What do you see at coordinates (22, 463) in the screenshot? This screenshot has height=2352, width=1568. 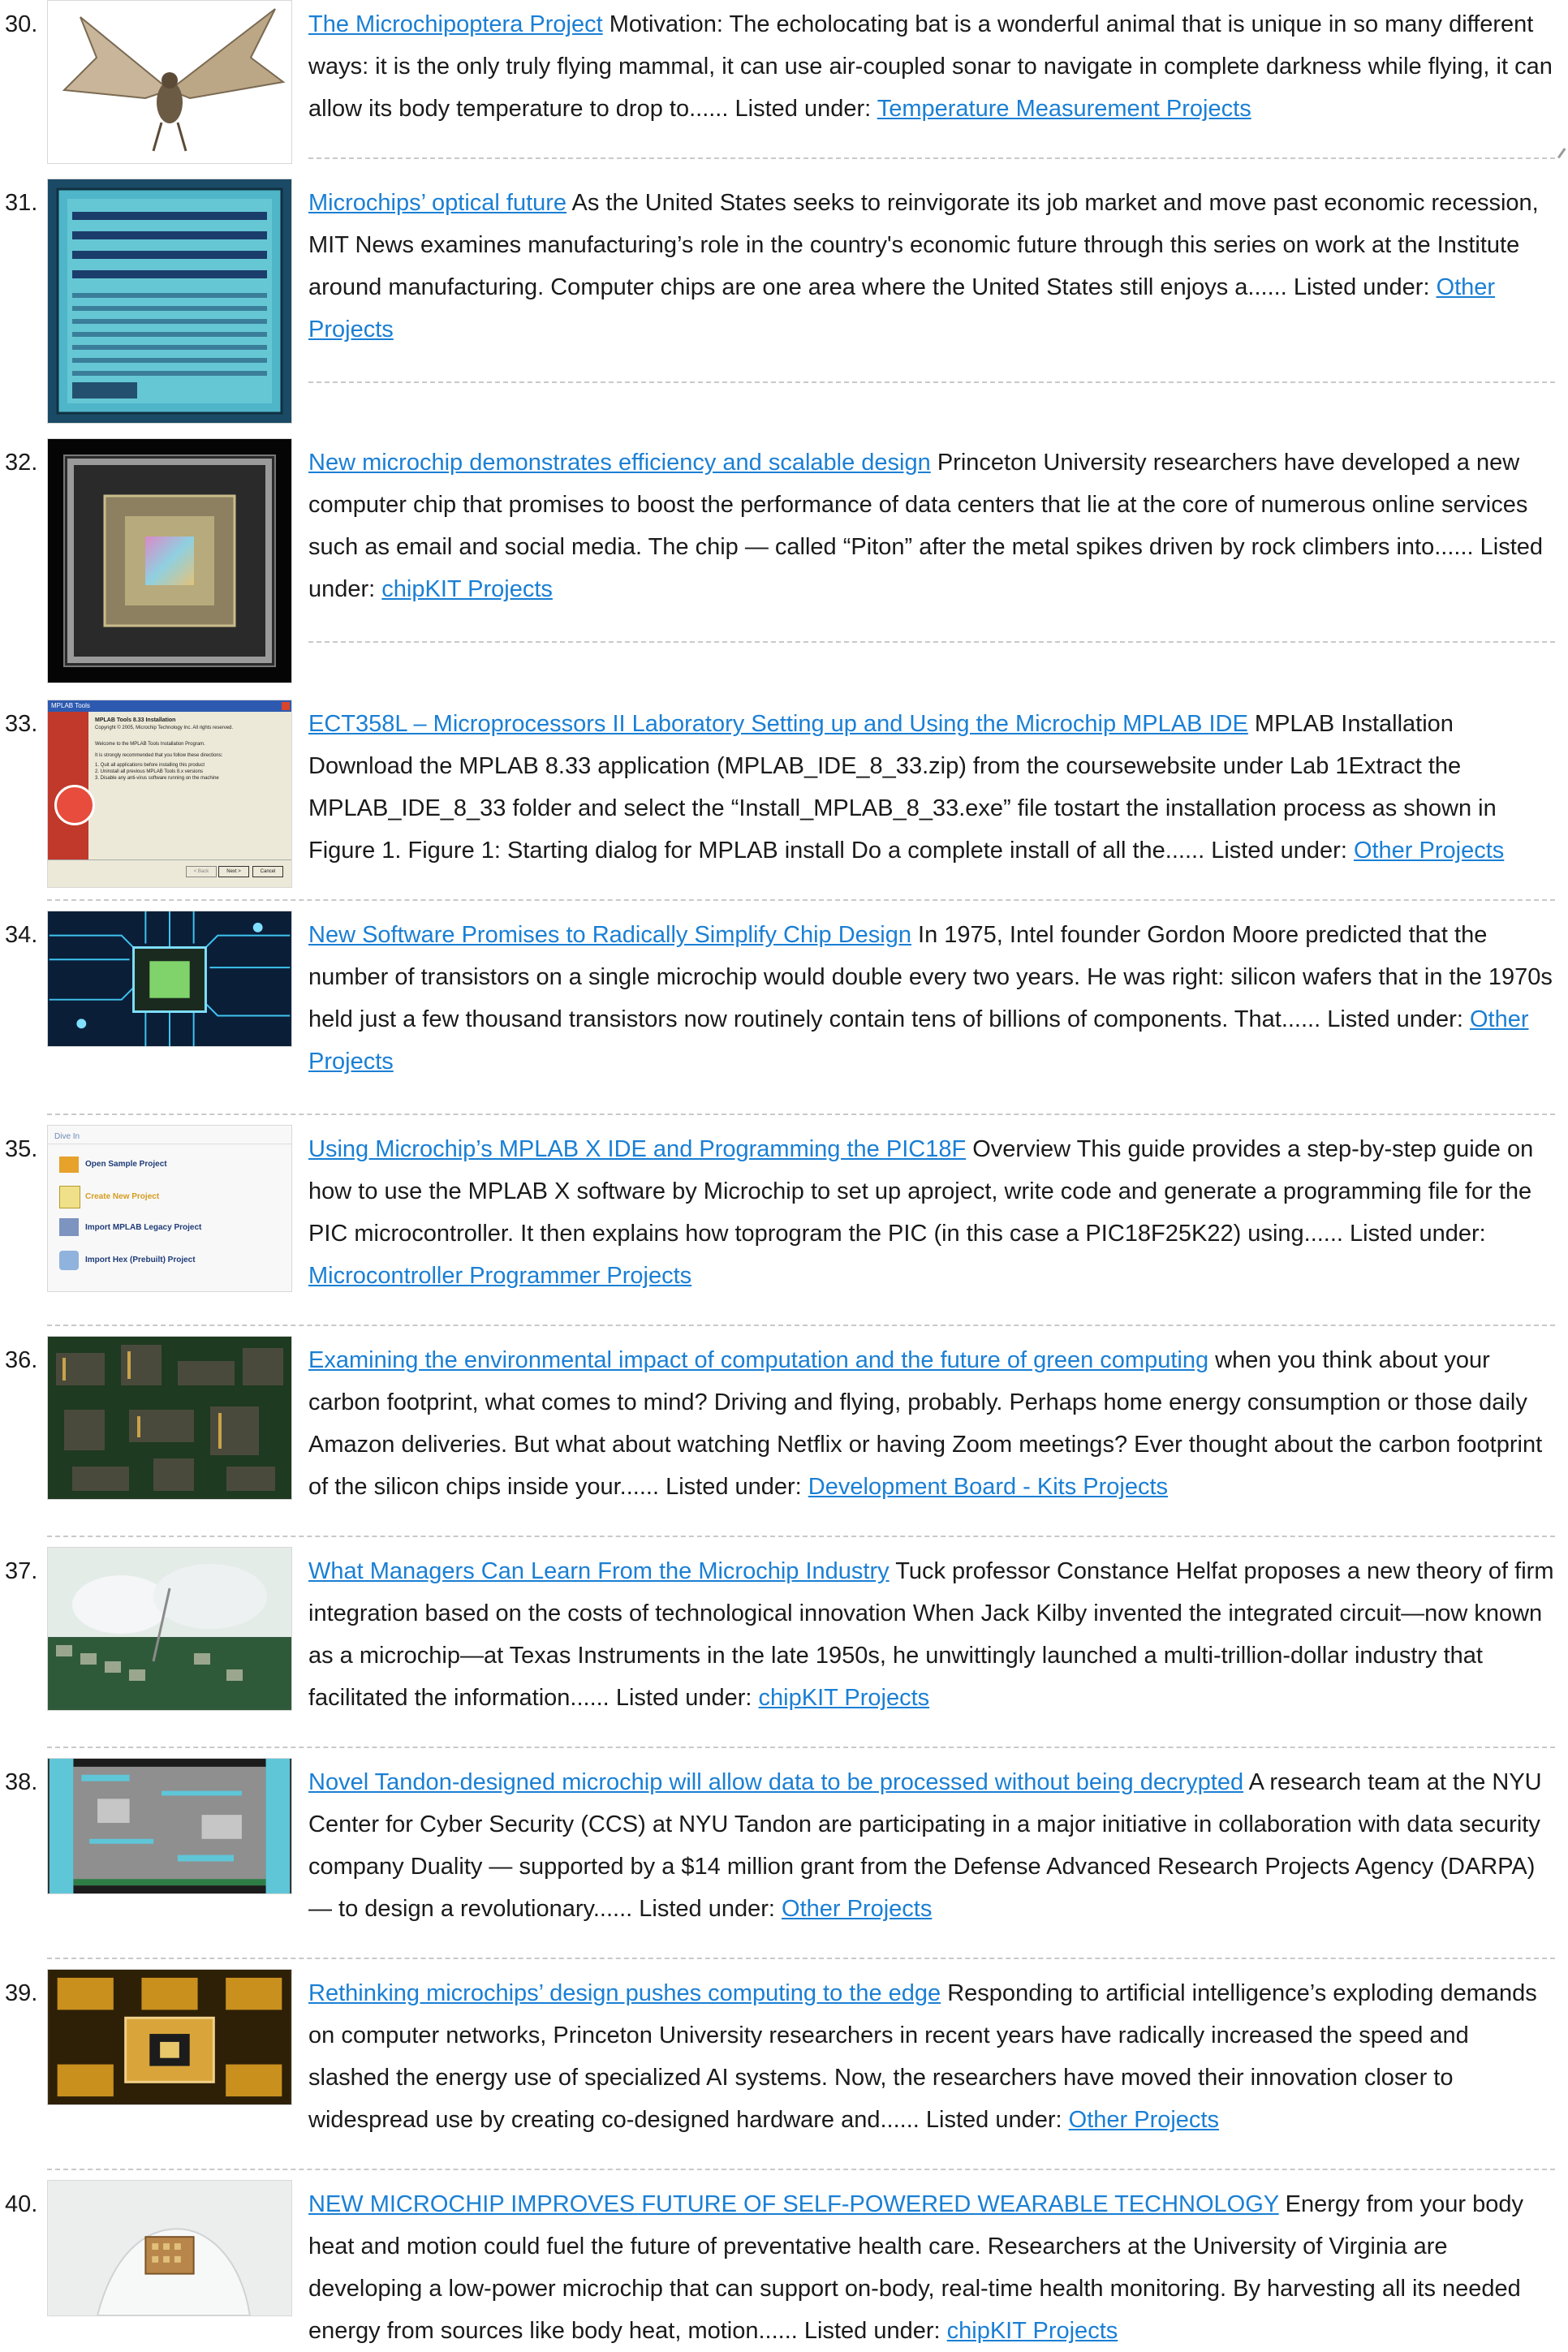 I see `item-number: 32.` at bounding box center [22, 463].